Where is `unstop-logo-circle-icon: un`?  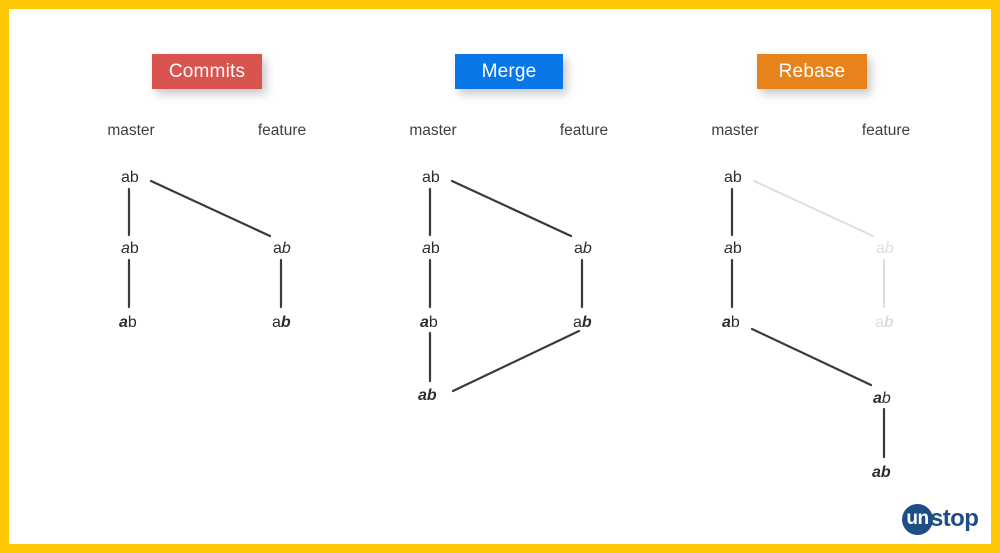
unstop-logo-circle-icon: un is located at coordinates (917, 519).